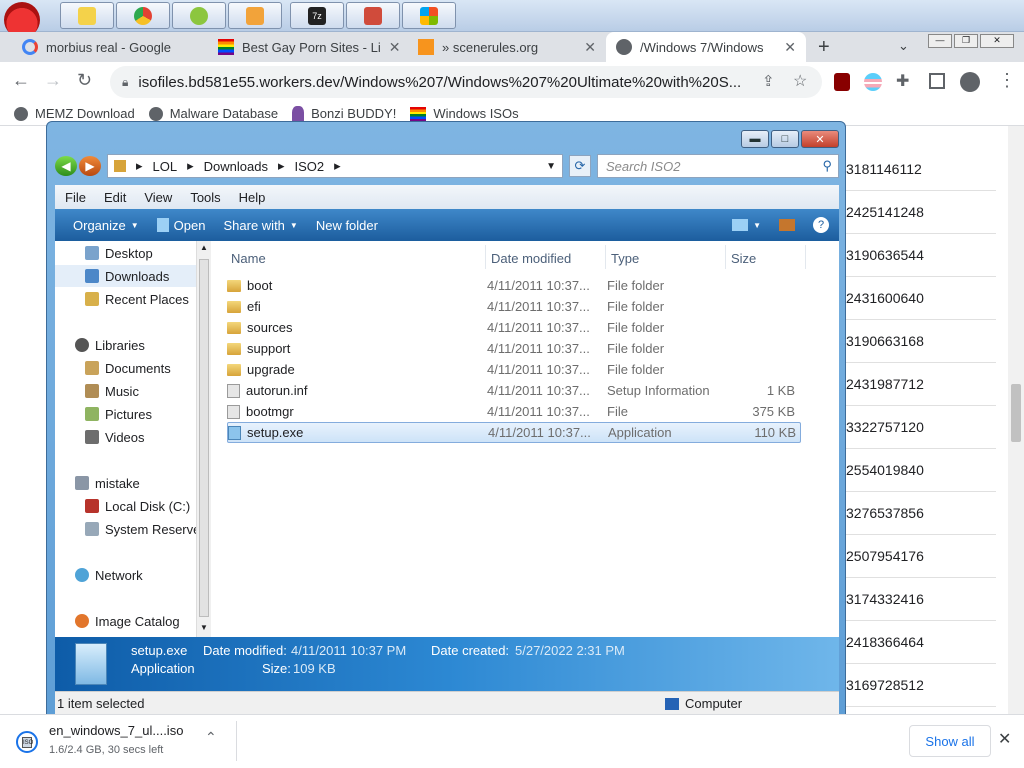  I want to click on nav-item-documents: Documents, so click(128, 368).